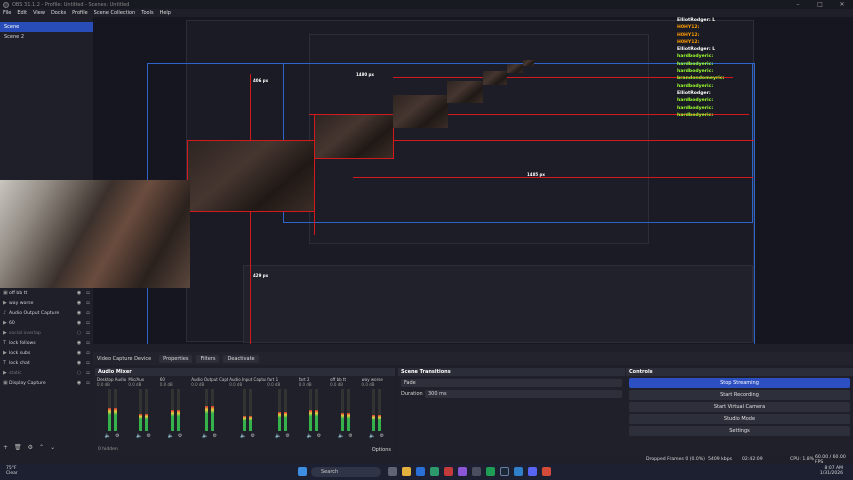  What do you see at coordinates (147, 13) in the screenshot?
I see `menu-tools: Tools` at bounding box center [147, 13].